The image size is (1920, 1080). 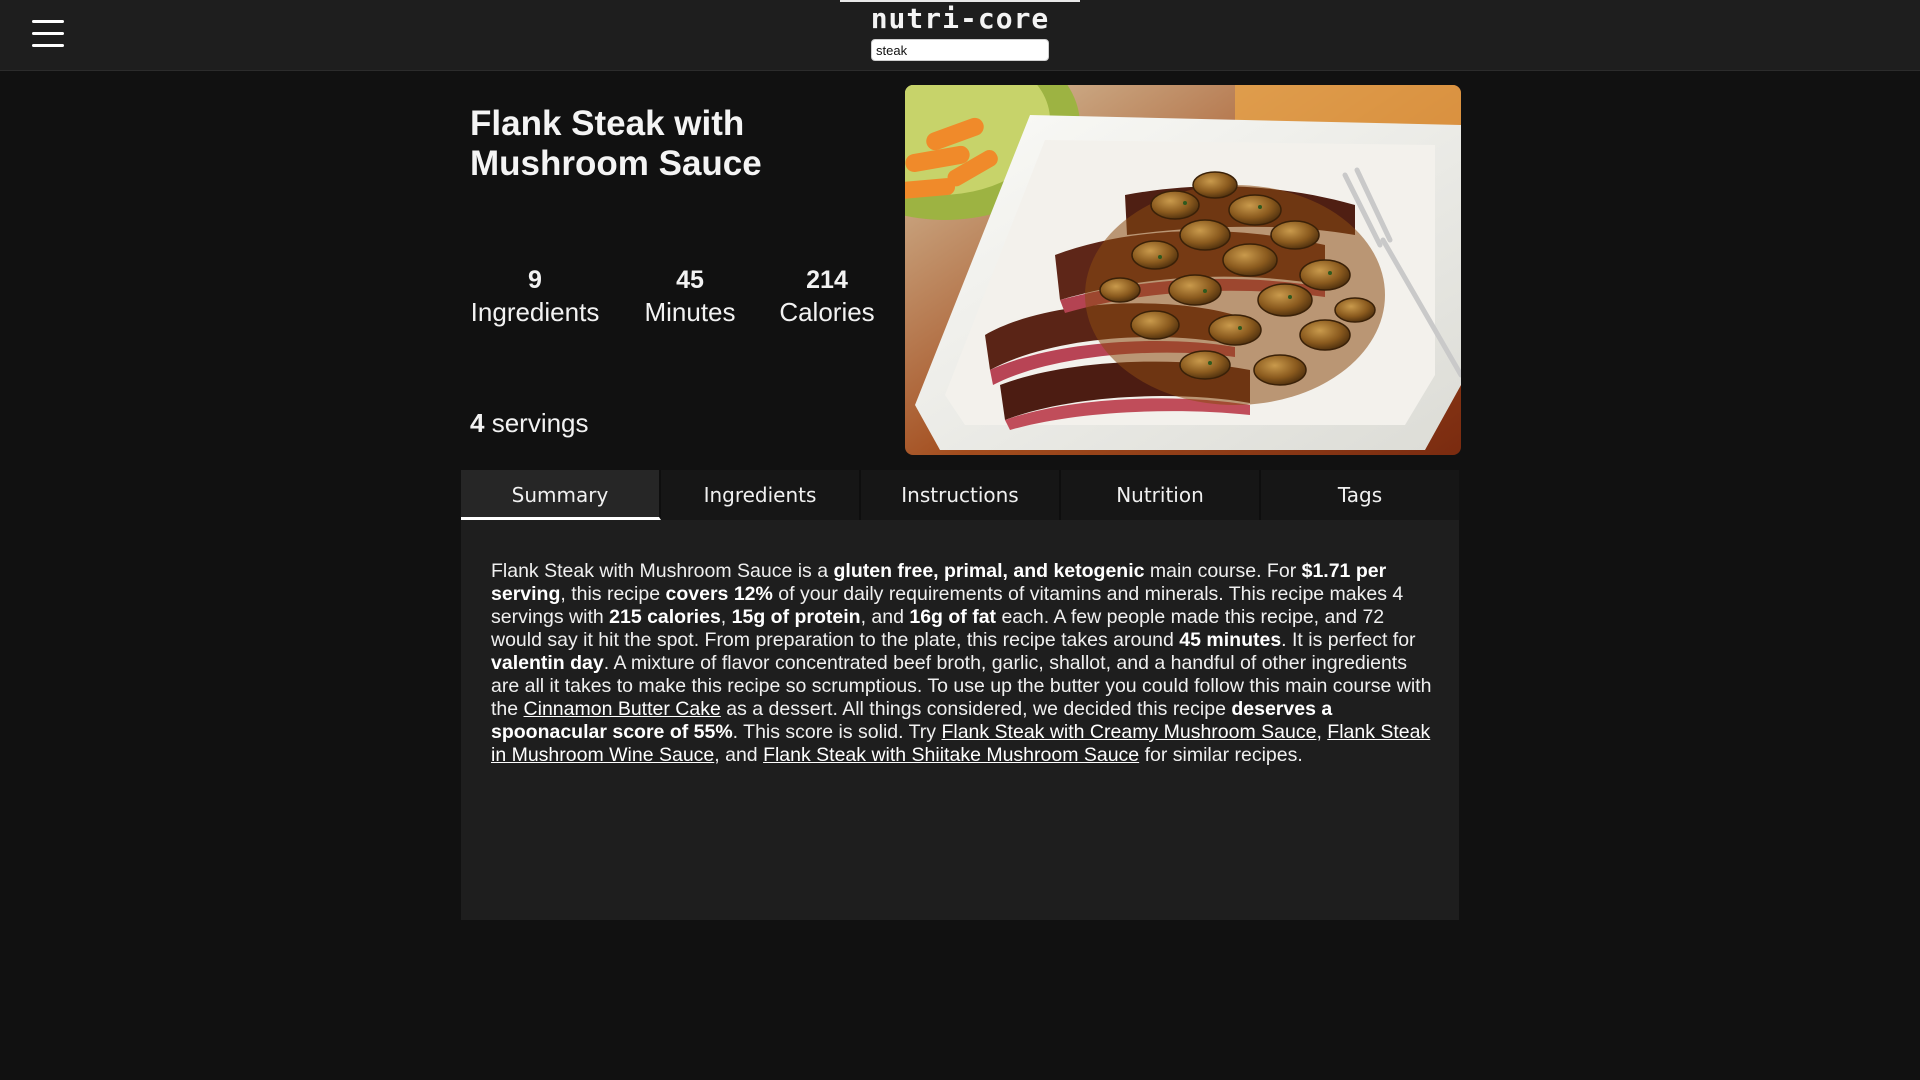 What do you see at coordinates (827, 312) in the screenshot?
I see `stat-calories-label: Calories` at bounding box center [827, 312].